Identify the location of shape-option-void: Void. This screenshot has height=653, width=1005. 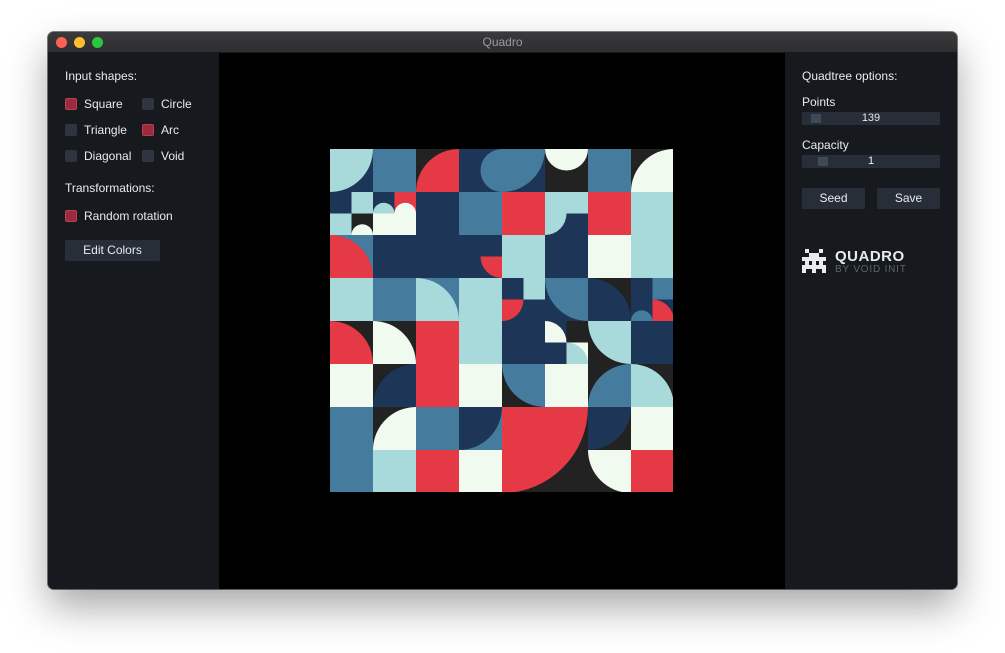
(163, 156).